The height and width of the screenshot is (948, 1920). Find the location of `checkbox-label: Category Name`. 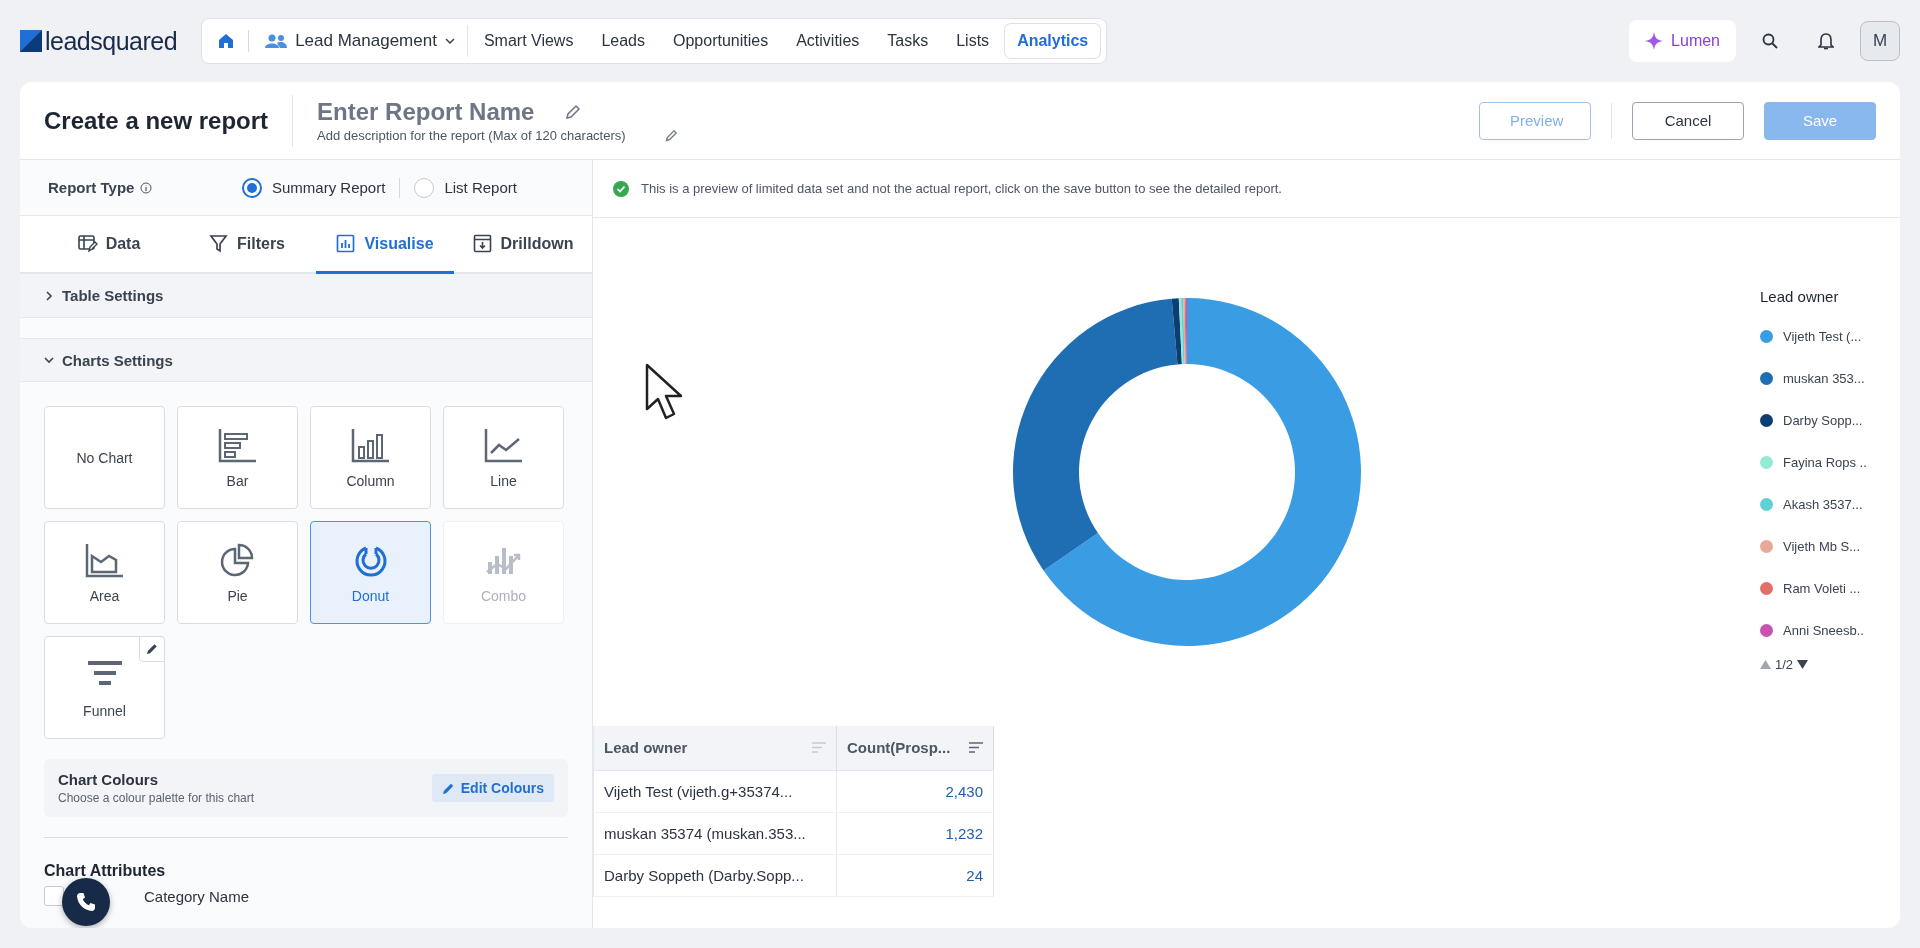

checkbox-label: Category Name is located at coordinates (197, 896).